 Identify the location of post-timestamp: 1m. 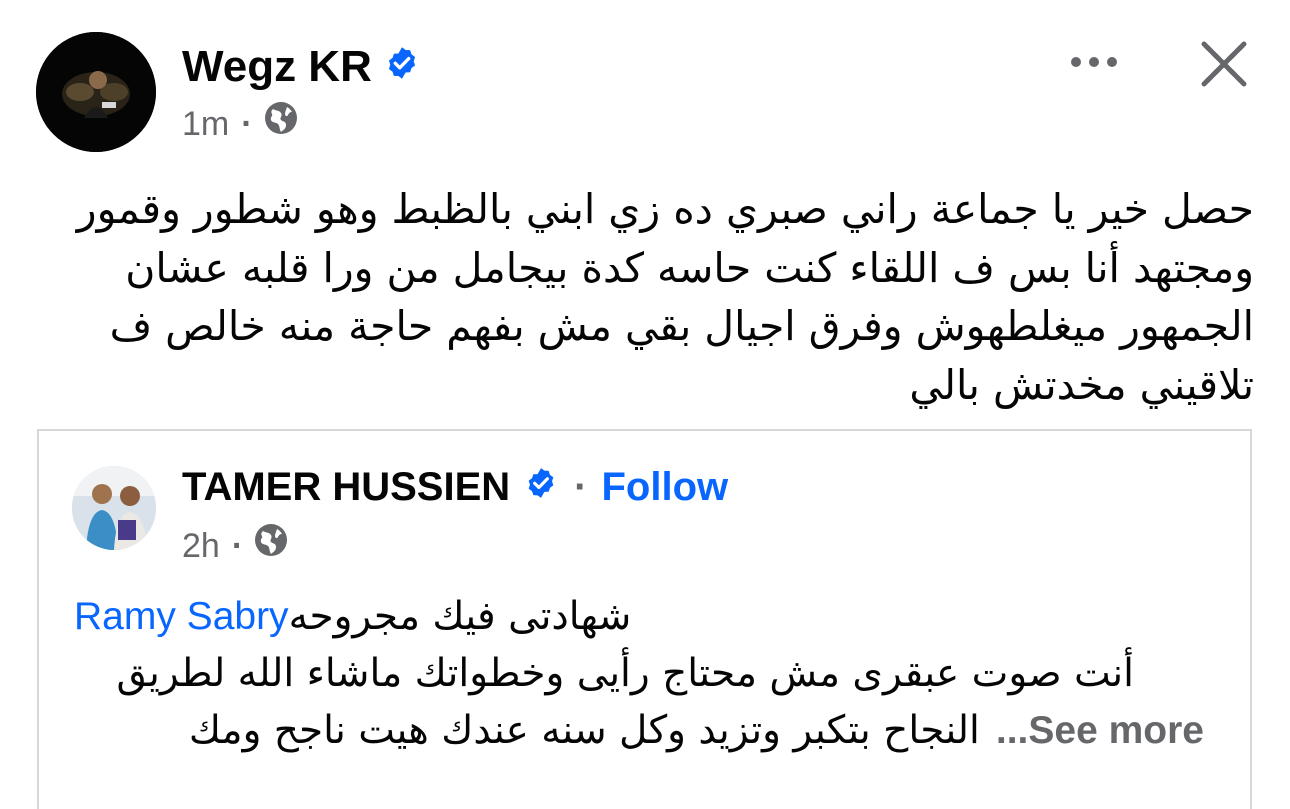
(205, 124).